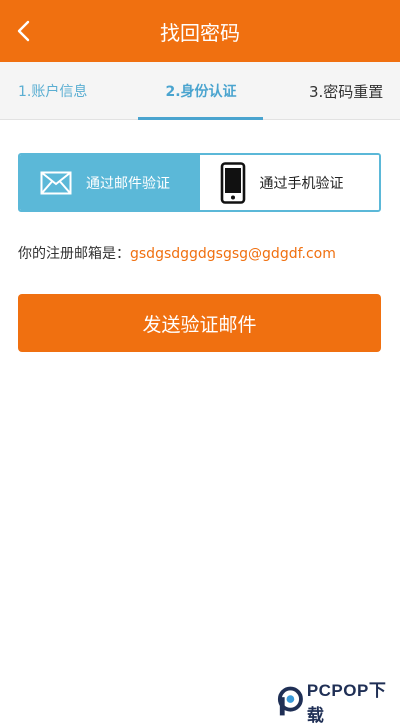 The height and width of the screenshot is (726, 400). I want to click on verify-by-phone-option: 通过手机验证, so click(289, 182).